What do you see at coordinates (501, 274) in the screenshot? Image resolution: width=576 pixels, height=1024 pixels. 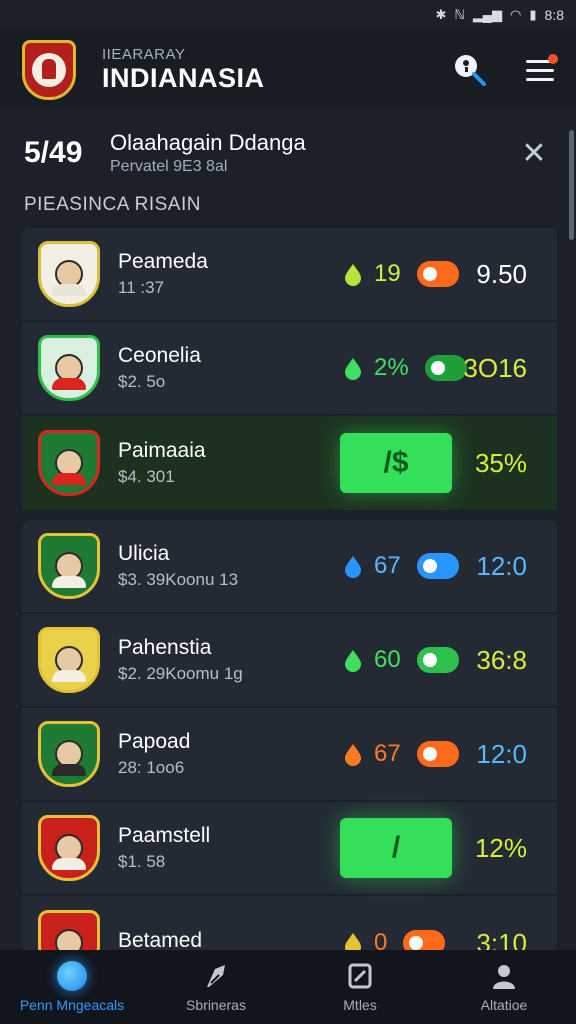 I see `odds-value: 9.50` at bounding box center [501, 274].